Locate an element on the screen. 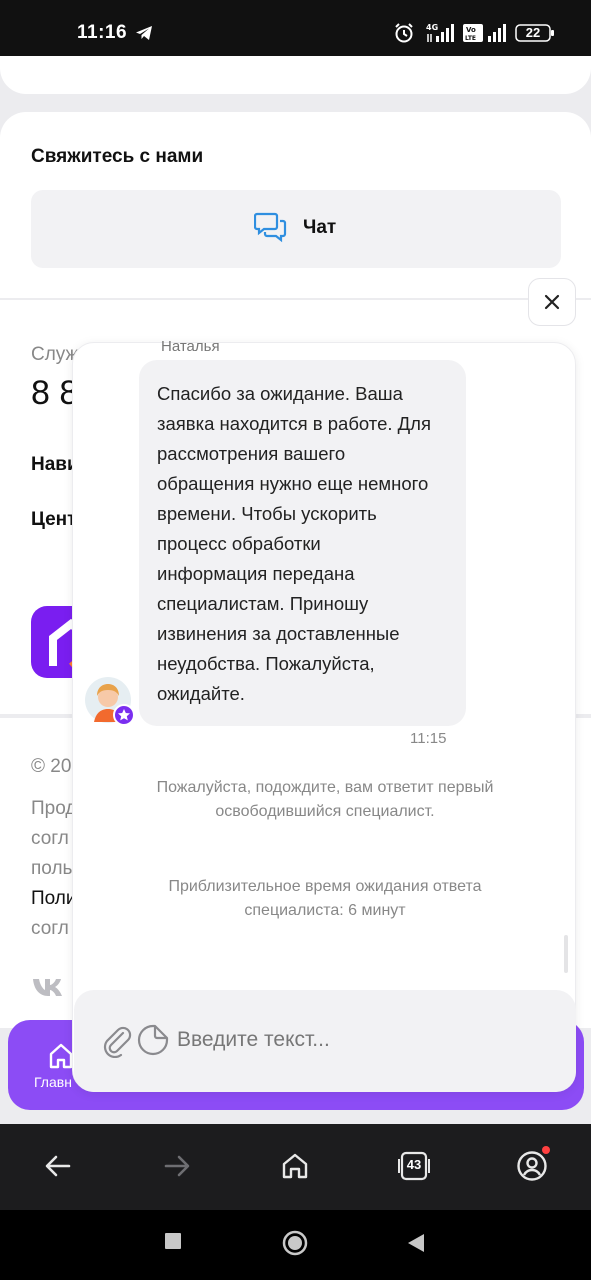 This screenshot has height=1280, width=591. sticker-icon is located at coordinates (153, 1040).